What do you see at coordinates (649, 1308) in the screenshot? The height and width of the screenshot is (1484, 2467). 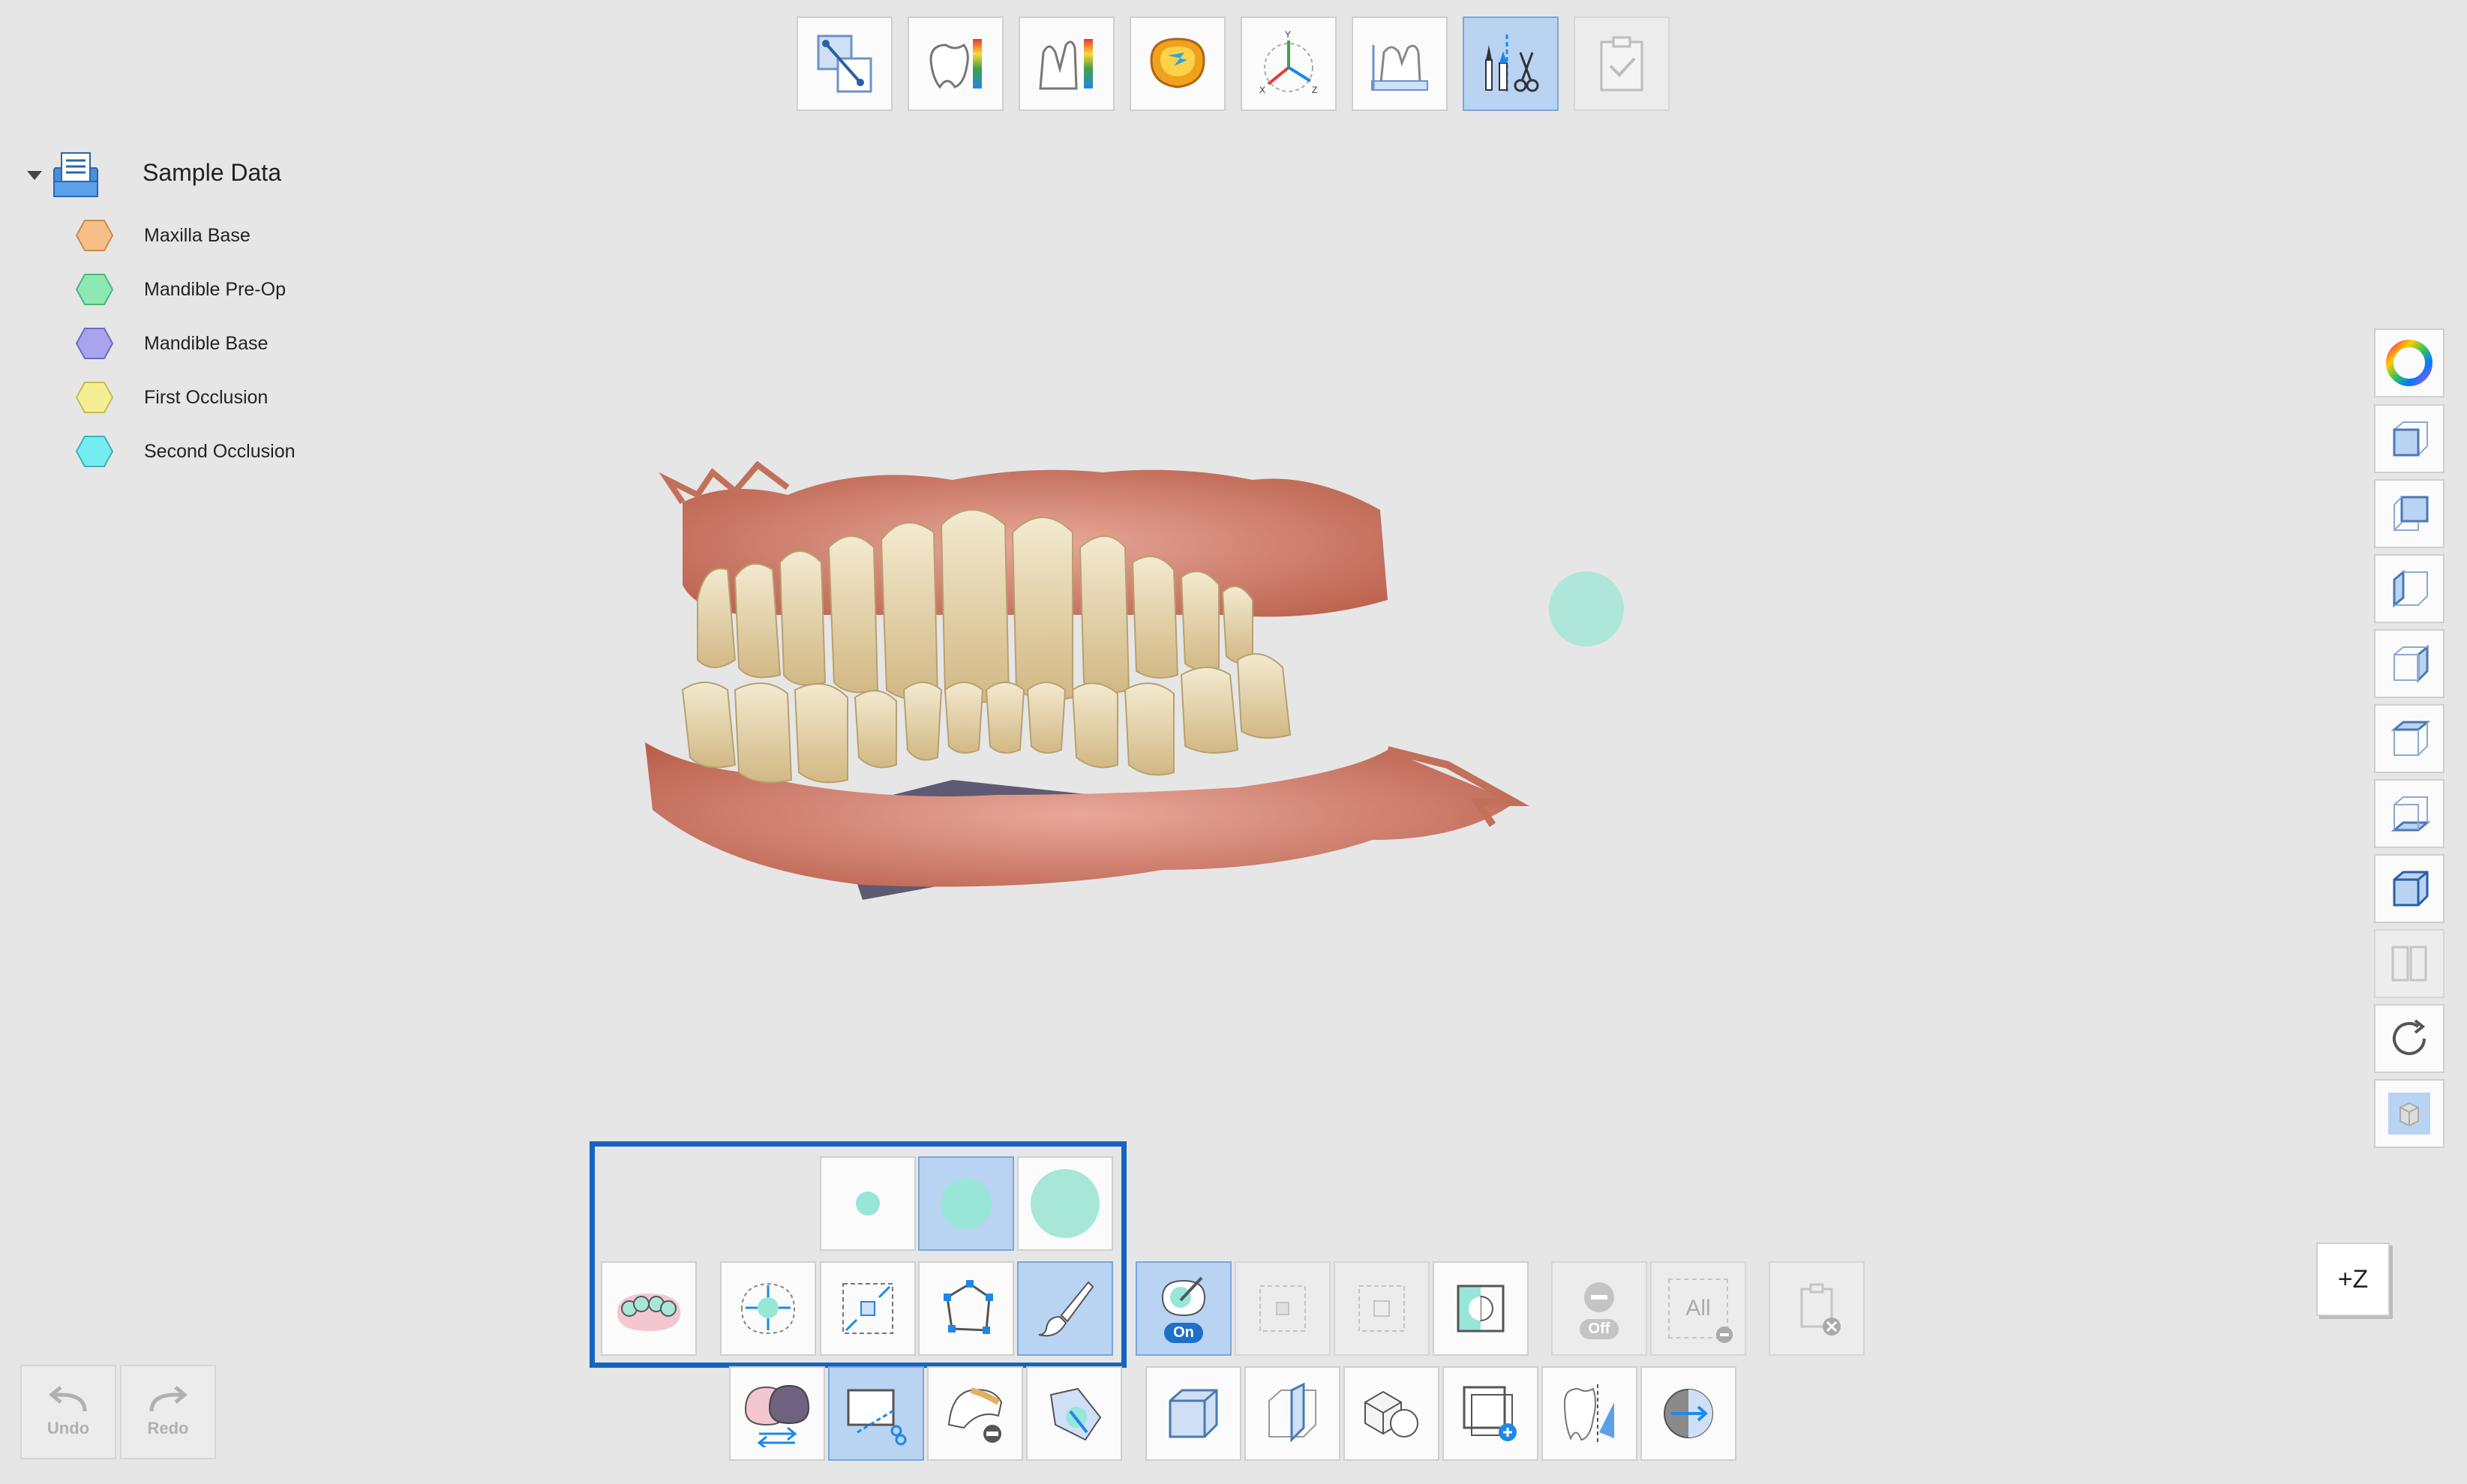 I see `select-arch-button` at bounding box center [649, 1308].